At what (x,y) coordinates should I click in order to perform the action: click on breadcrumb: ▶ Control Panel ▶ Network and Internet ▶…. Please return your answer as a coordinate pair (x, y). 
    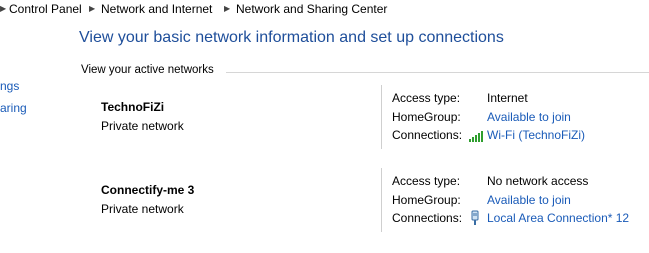
    Looking at the image, I should click on (324, 9).